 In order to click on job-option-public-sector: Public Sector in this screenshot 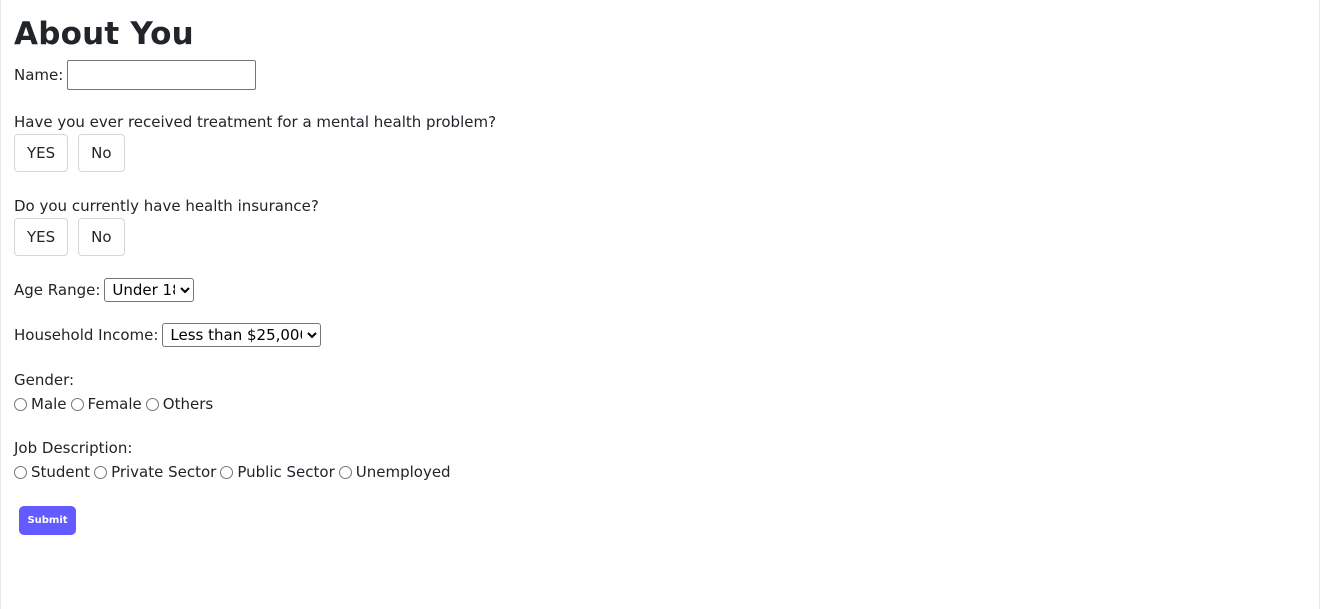, I will do `click(277, 472)`.